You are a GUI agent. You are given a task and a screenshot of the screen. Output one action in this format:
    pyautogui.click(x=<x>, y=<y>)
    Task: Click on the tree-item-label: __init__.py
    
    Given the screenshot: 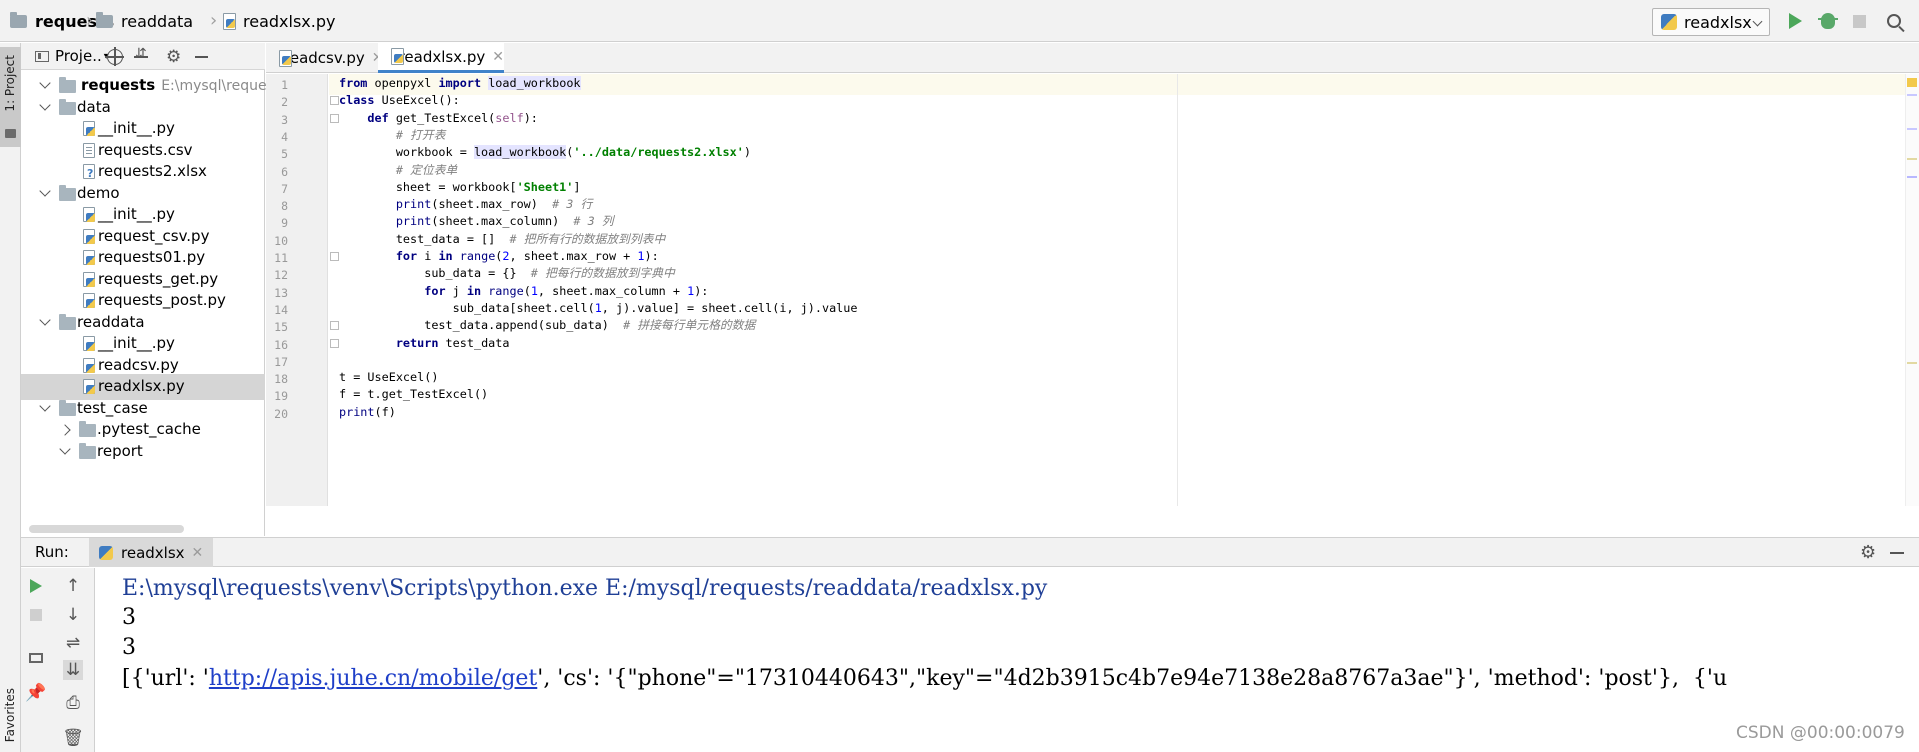 What is the action you would take?
    pyautogui.click(x=136, y=343)
    